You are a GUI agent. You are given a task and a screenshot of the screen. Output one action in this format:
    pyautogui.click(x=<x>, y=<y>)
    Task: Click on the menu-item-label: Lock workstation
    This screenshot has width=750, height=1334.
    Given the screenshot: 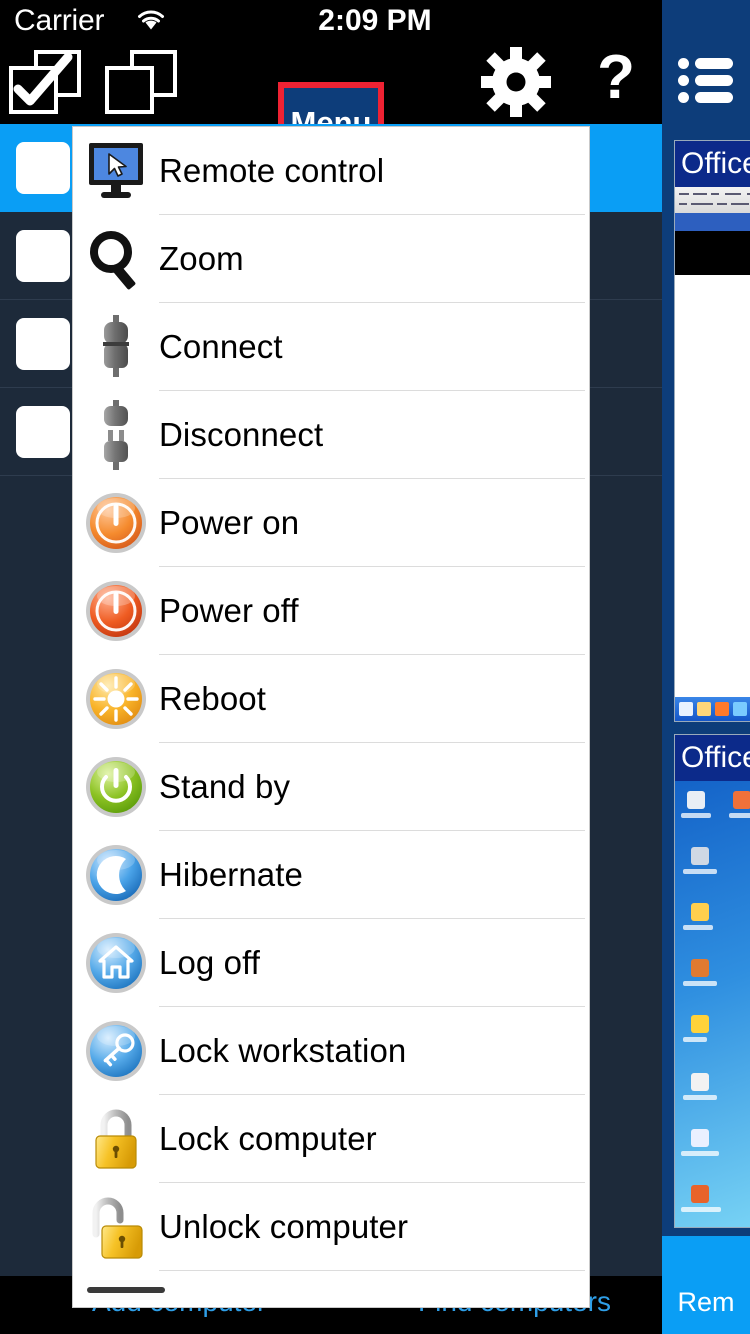 What is the action you would take?
    pyautogui.click(x=283, y=1050)
    